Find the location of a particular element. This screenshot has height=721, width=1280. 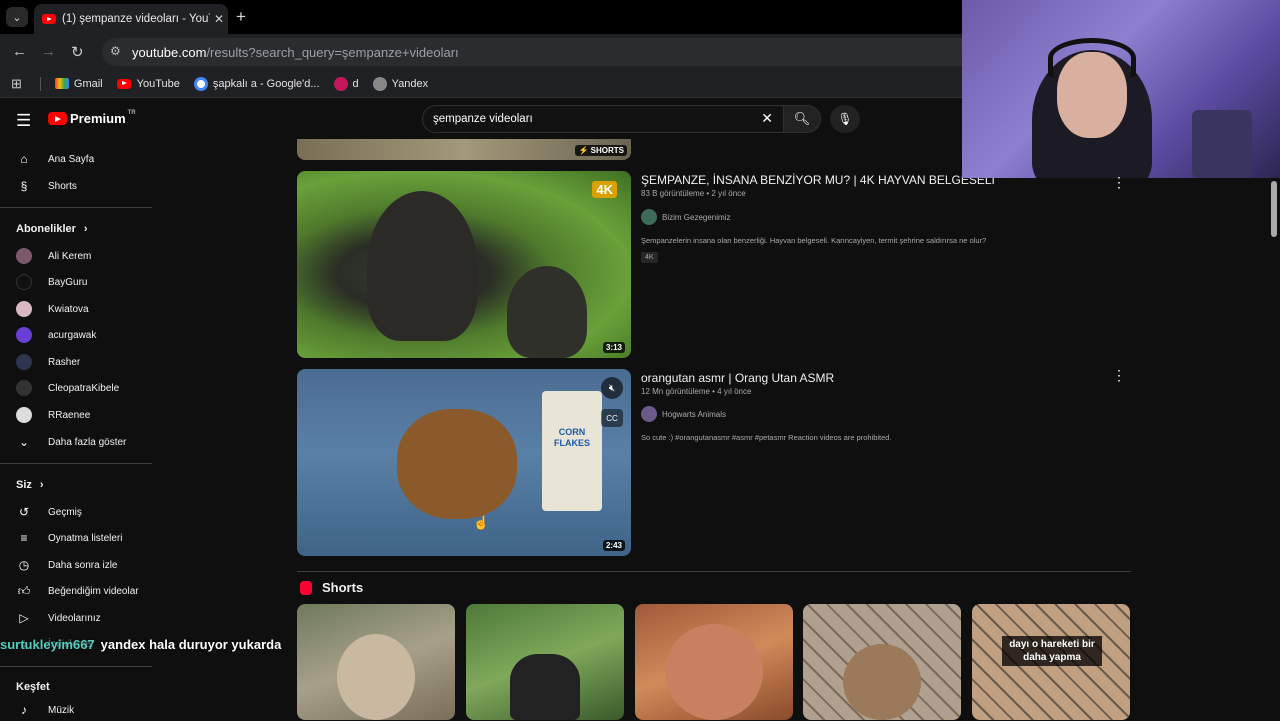

cereal-box: CORN FLAKES is located at coordinates (572, 451).